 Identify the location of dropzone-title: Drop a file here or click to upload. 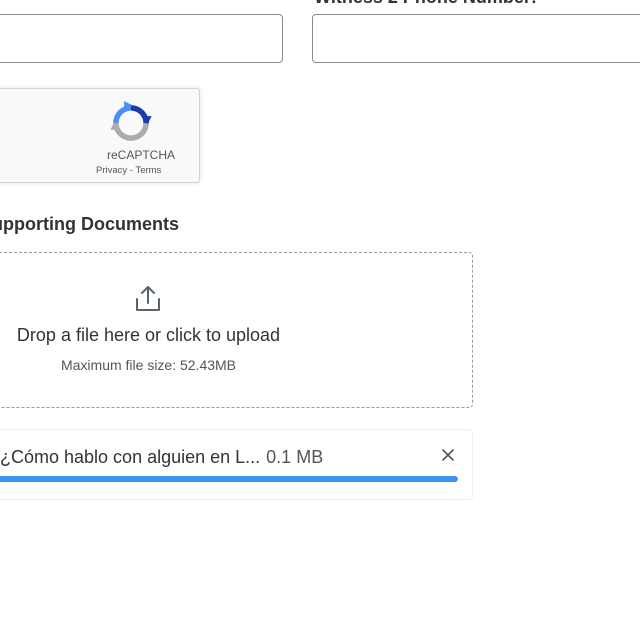
(148, 335).